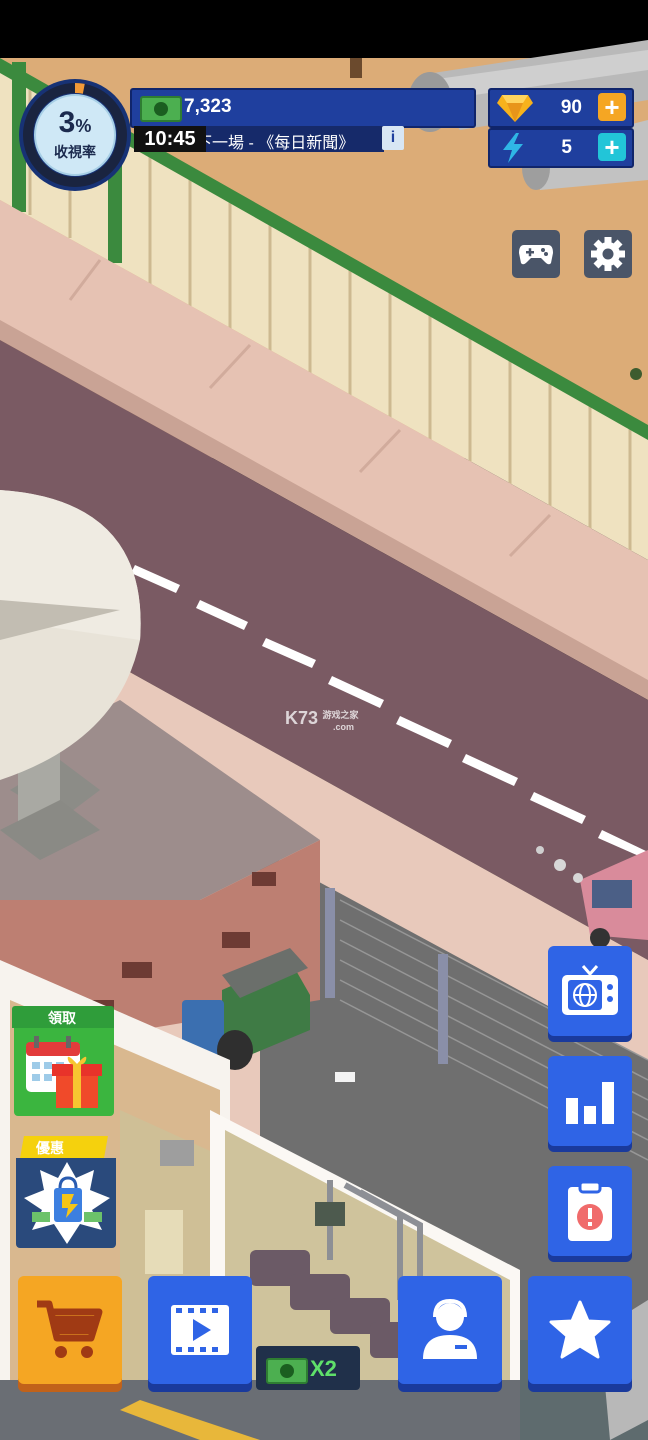 The image size is (648, 1440). What do you see at coordinates (83, 126) in the screenshot?
I see `rating-unit: %` at bounding box center [83, 126].